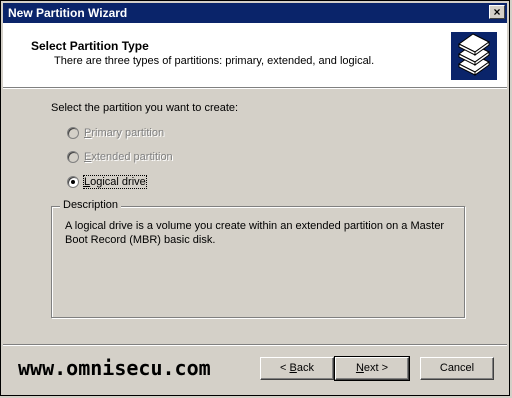 This screenshot has height=398, width=512. I want to click on extended-partition-label: Extended partition, so click(128, 157).